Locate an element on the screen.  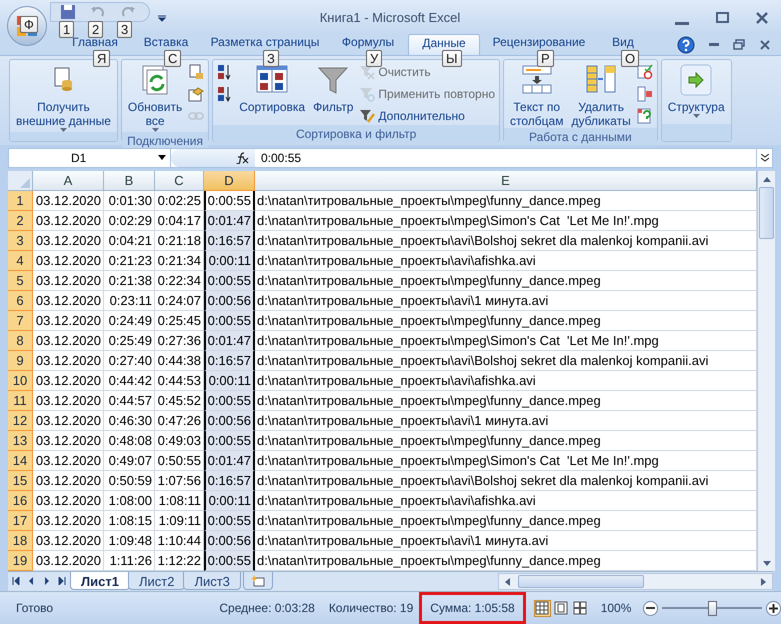
funnel-refresh-icon is located at coordinates (367, 94).